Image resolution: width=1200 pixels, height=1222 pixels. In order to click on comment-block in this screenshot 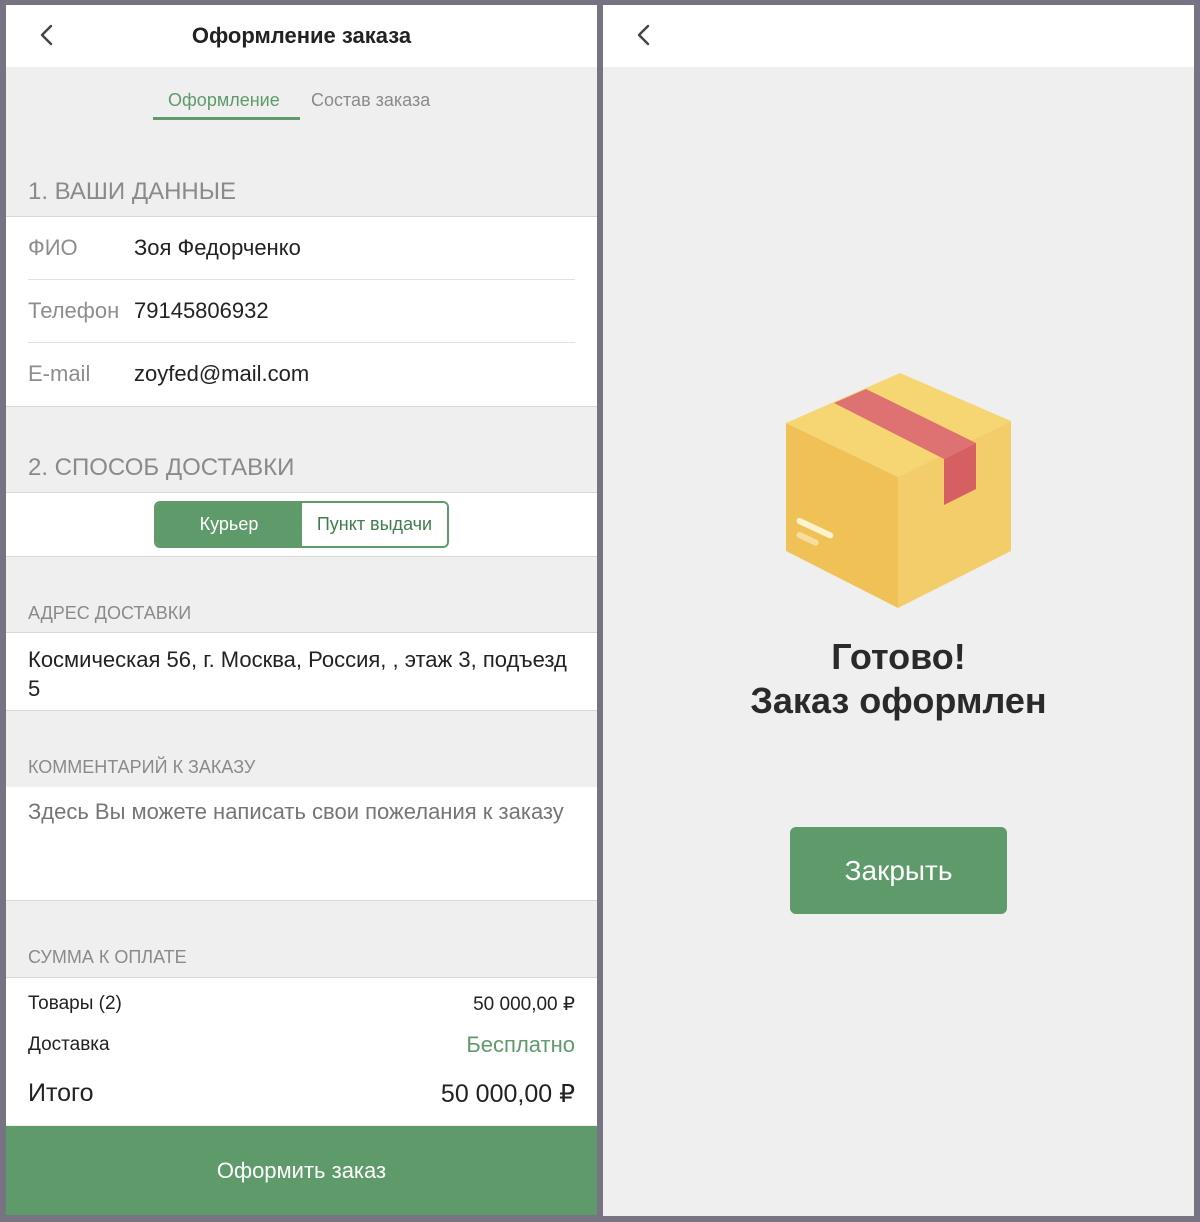, I will do `click(301, 844)`.